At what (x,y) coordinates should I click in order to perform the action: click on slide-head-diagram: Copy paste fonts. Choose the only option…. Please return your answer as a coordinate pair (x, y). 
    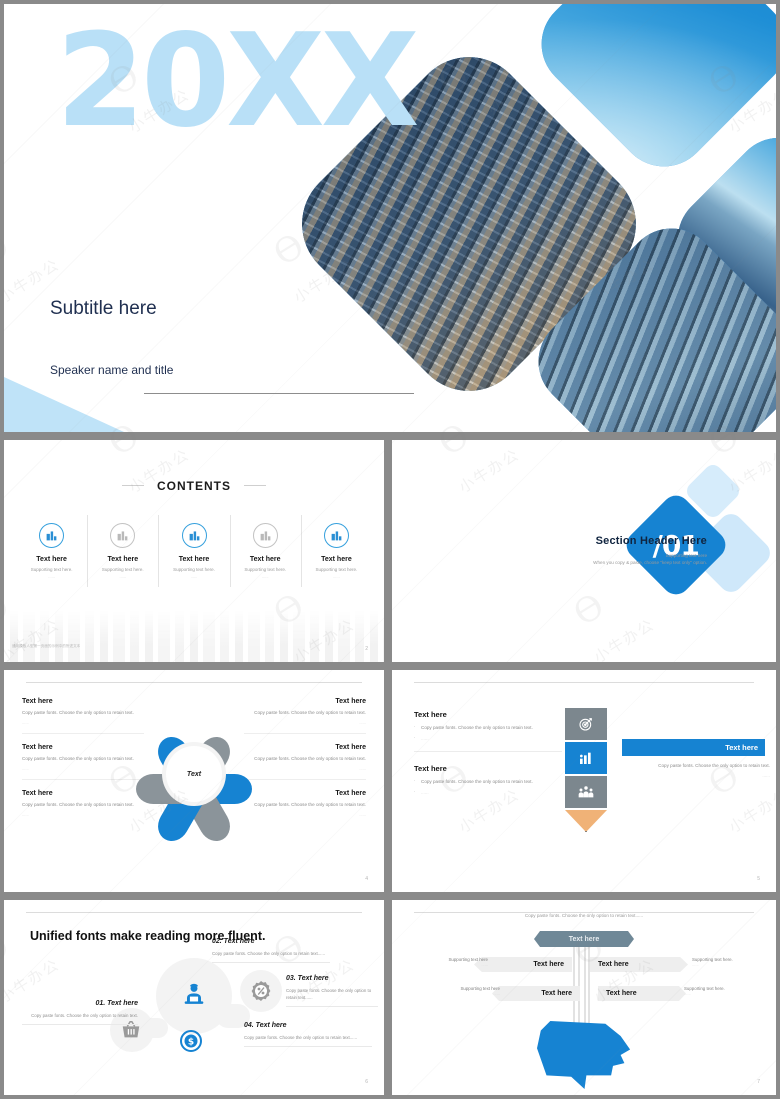
    Looking at the image, I should click on (584, 997).